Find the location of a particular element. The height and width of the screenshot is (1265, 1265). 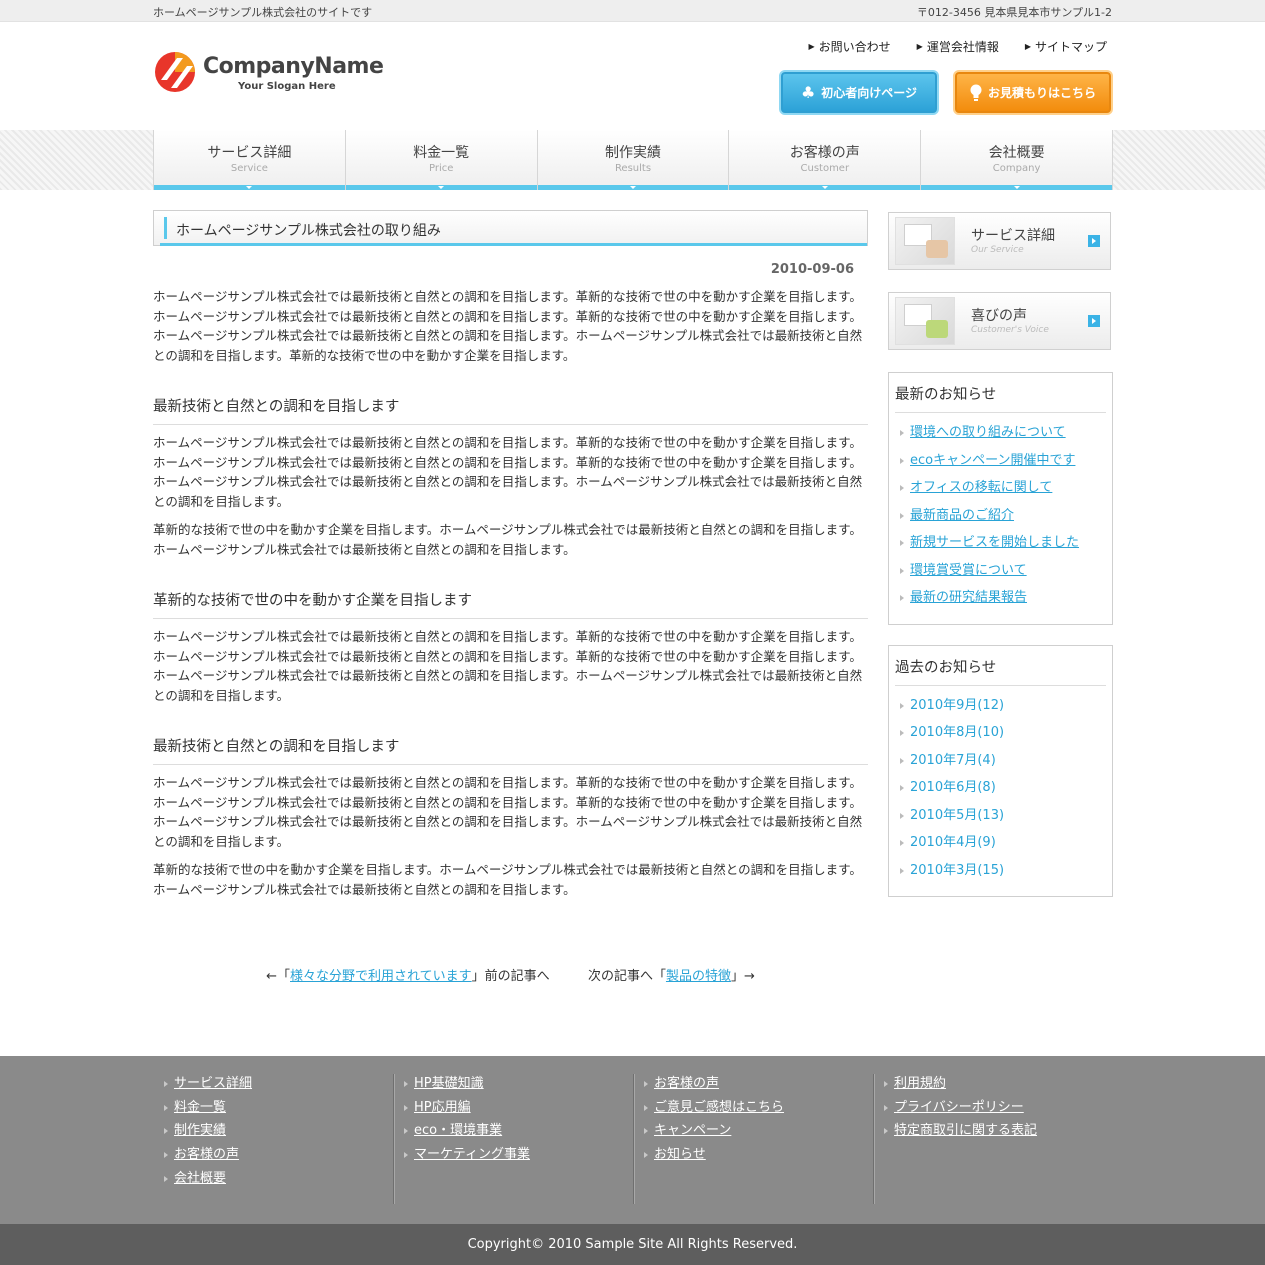

list-item: 2010年3月(15) is located at coordinates (1000, 871).